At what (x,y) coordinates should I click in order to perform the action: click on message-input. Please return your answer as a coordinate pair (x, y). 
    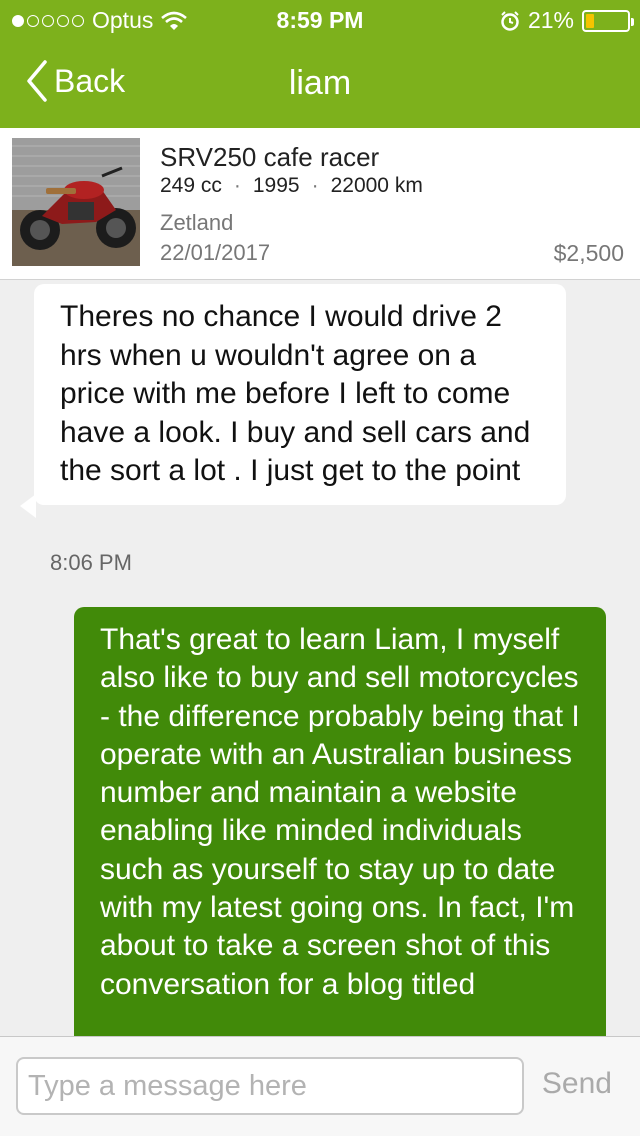
    Looking at the image, I should click on (270, 1086).